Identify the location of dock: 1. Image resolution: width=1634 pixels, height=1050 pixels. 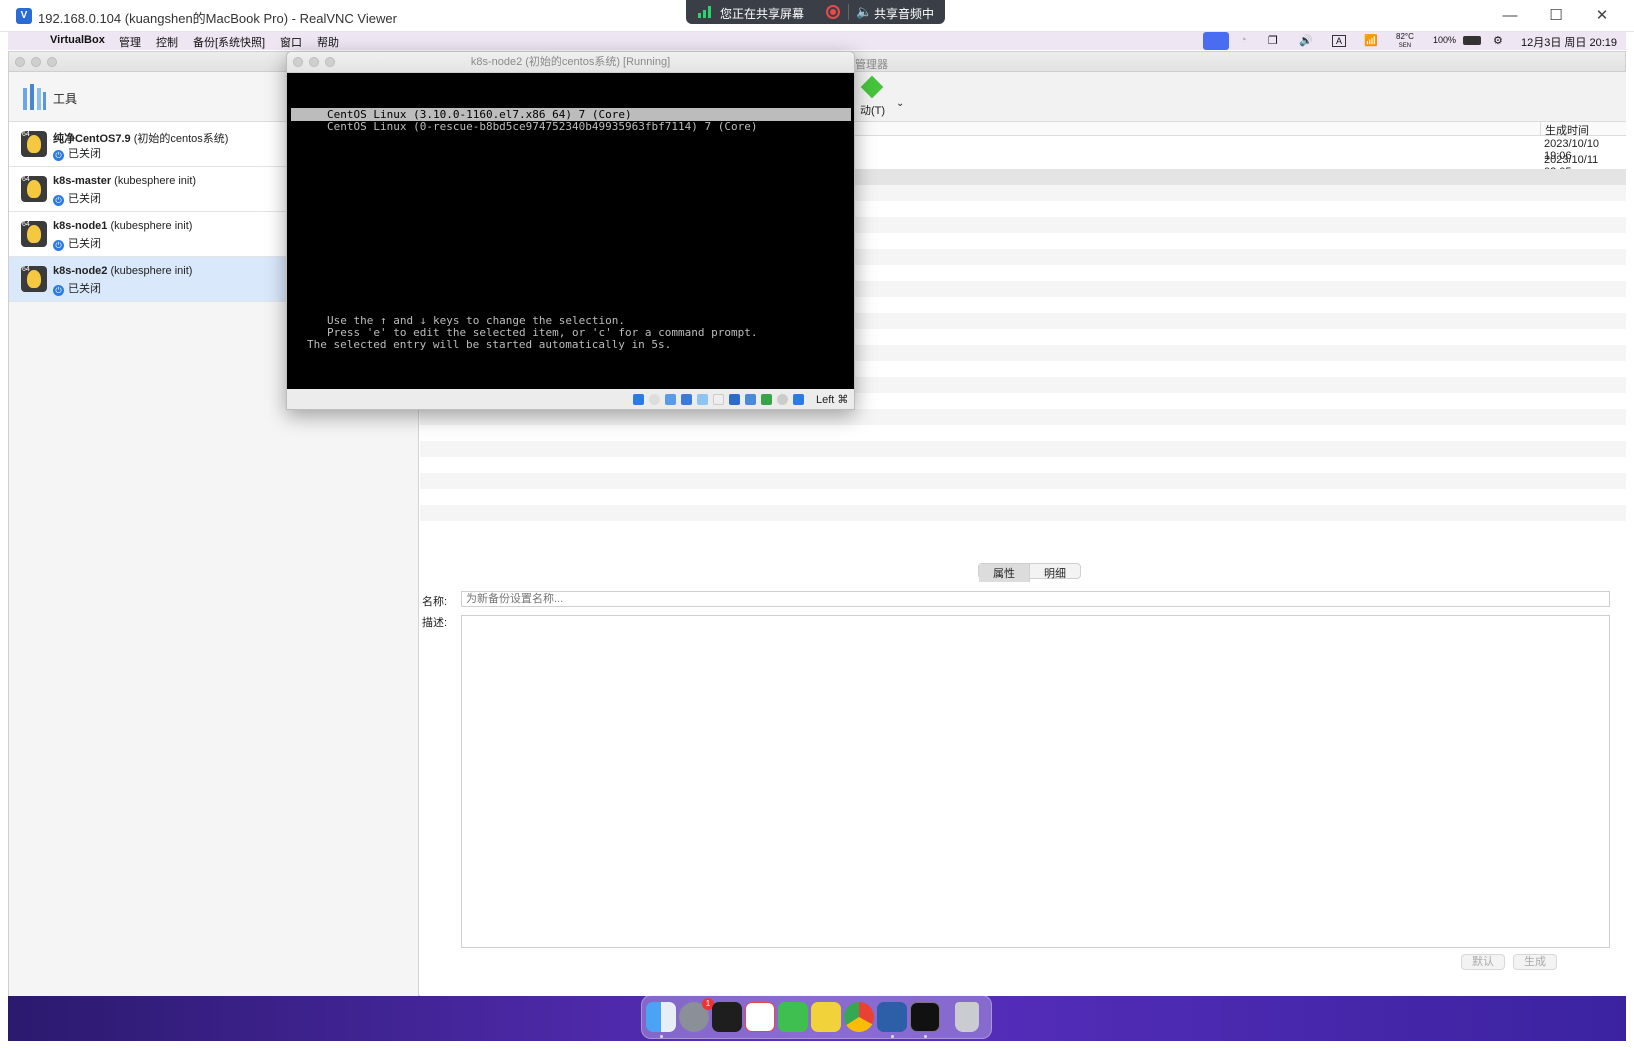
(816, 1017).